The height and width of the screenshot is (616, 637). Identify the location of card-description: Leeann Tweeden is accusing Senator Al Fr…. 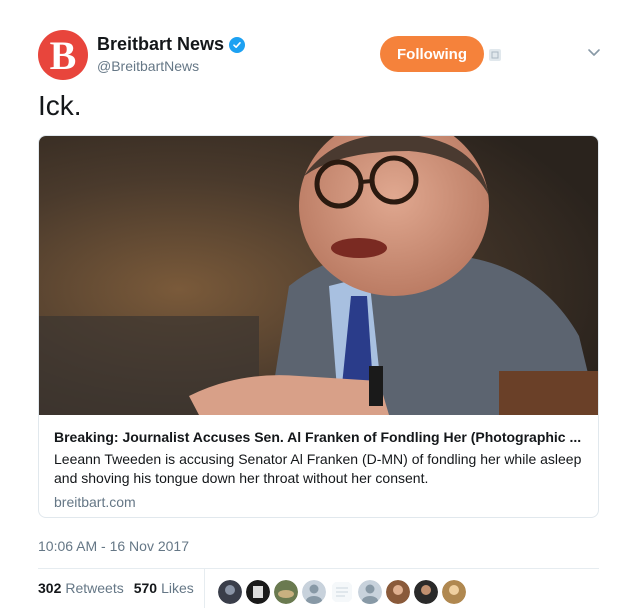
(318, 468).